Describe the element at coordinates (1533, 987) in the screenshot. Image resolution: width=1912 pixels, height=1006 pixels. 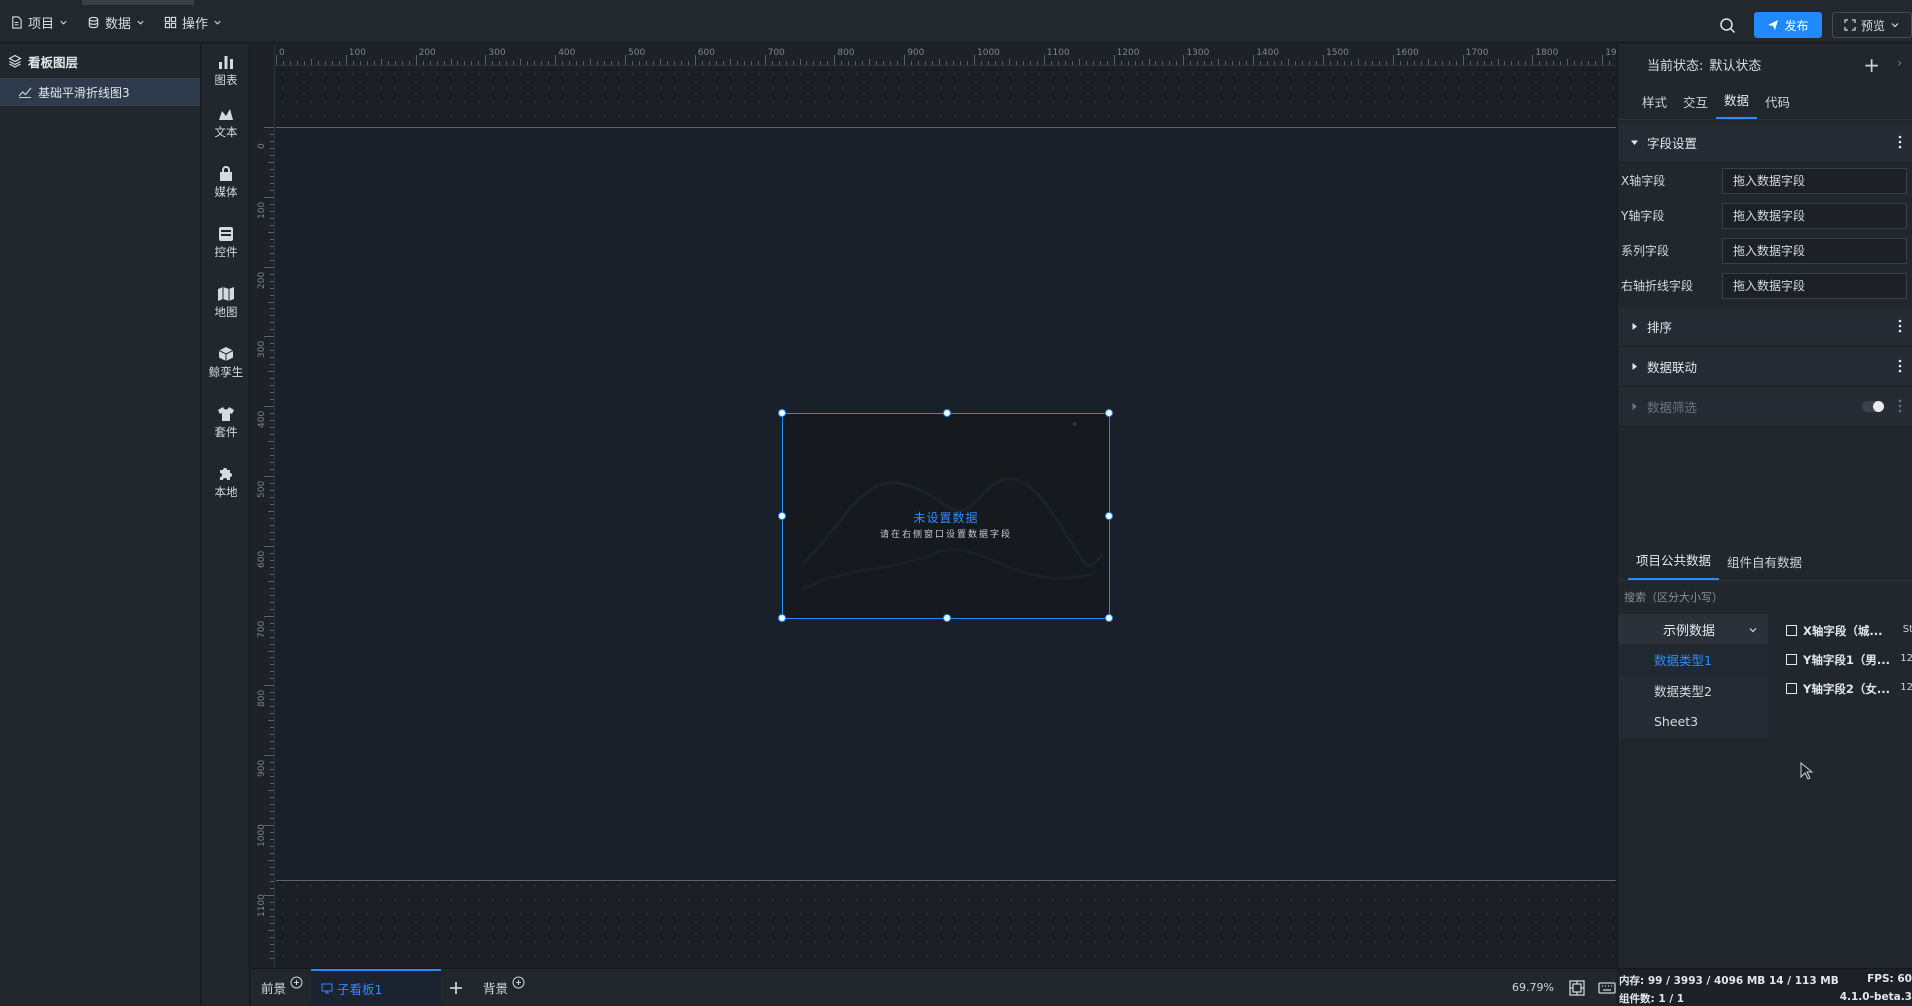
I see `zoom-level: 69.79%` at that location.